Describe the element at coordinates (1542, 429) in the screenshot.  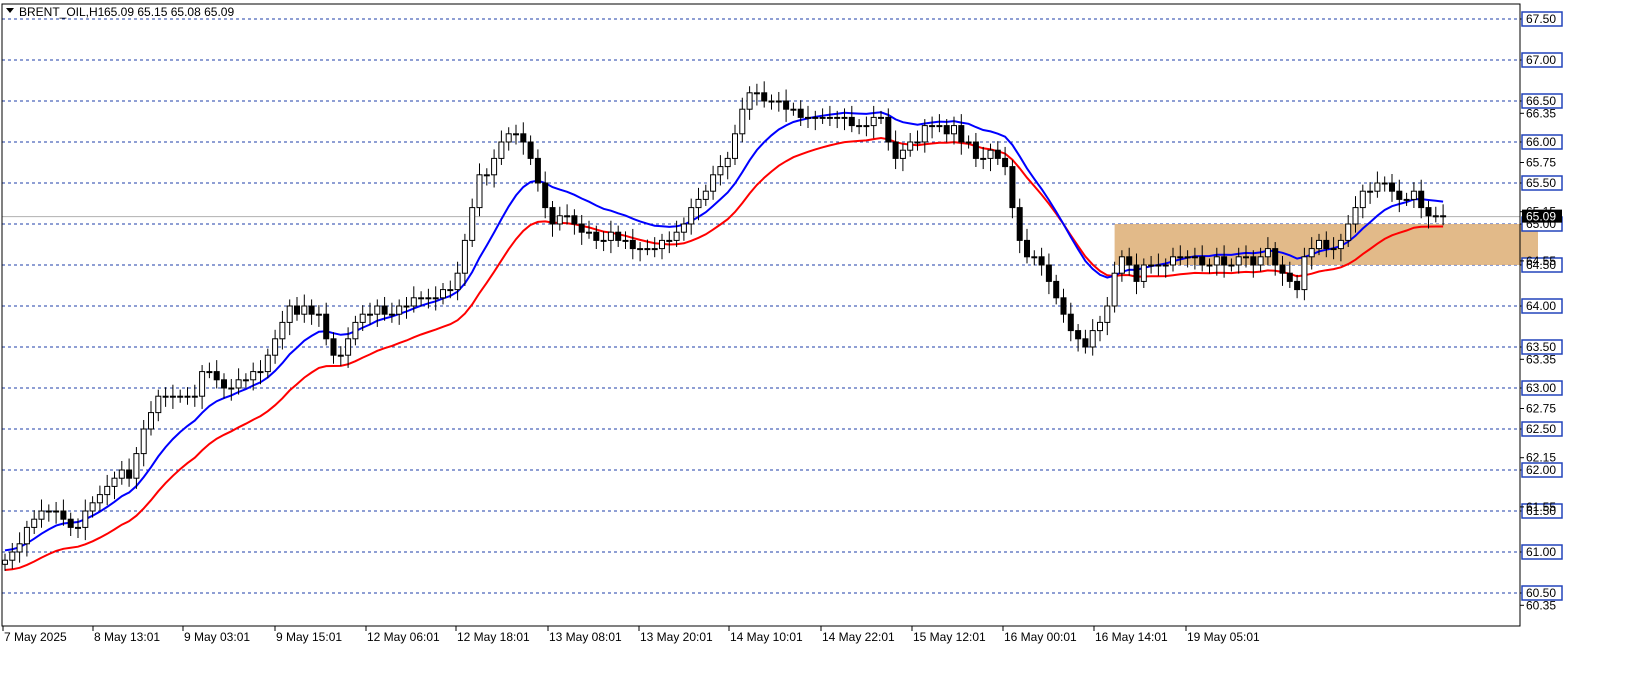
I see `price-level-label: 62.50` at that location.